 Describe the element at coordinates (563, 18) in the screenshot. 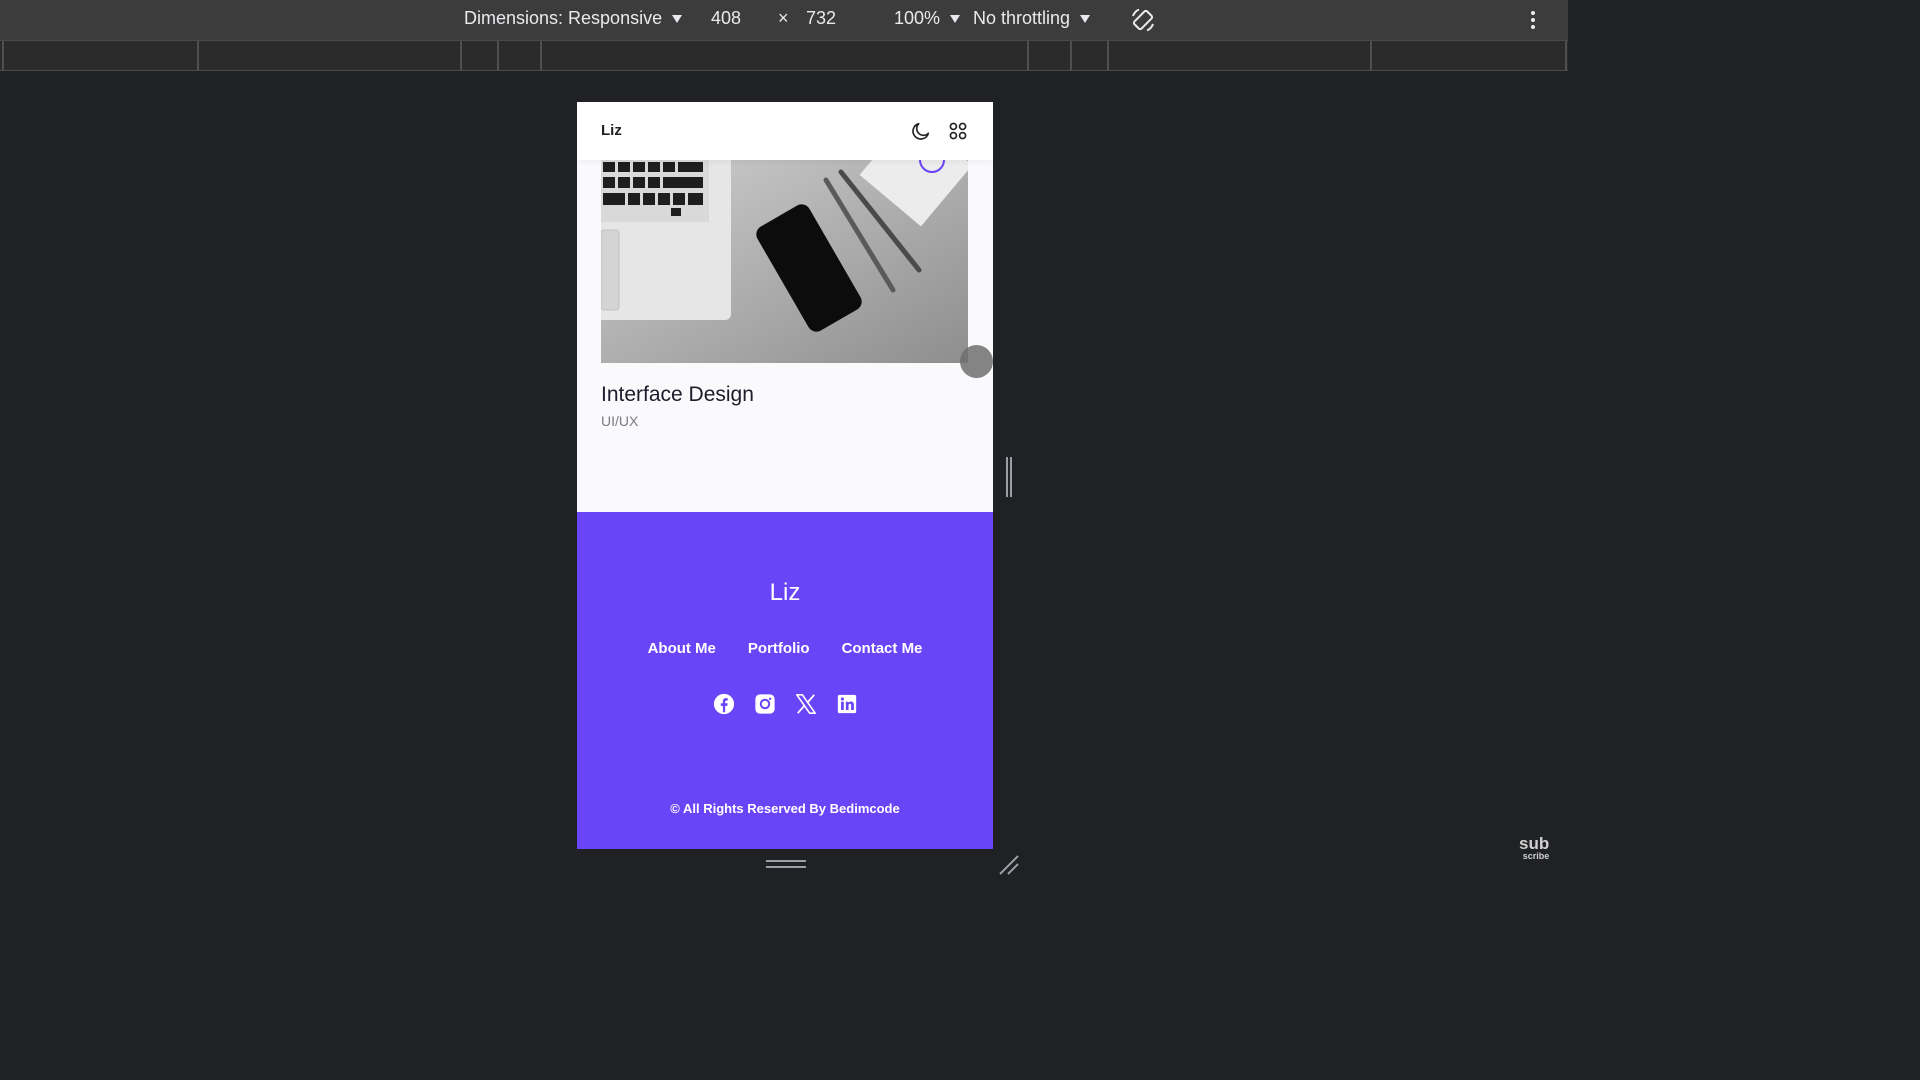

I see `dimensions-label: Dimensions: Responsive` at that location.